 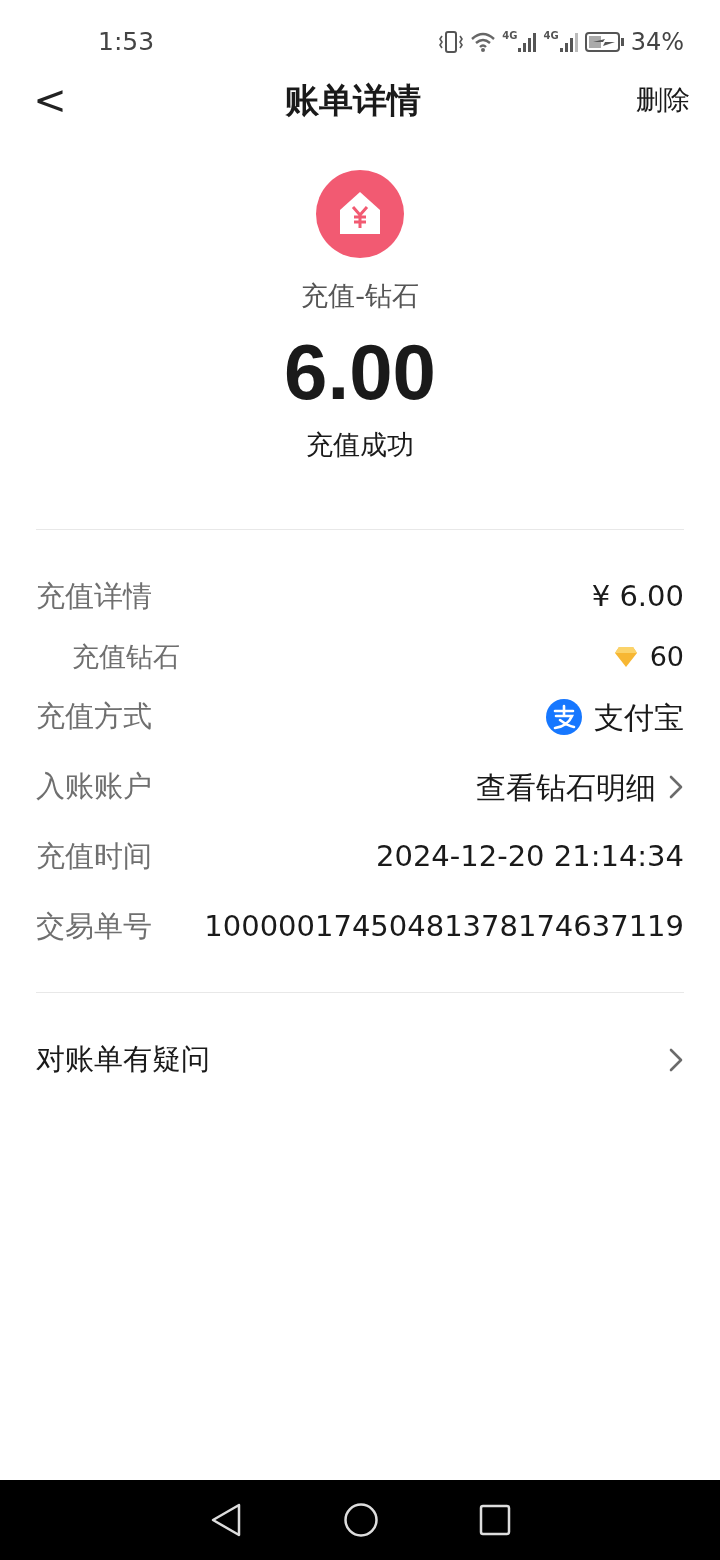 What do you see at coordinates (639, 717) in the screenshot?
I see `detail-value: 支付宝` at bounding box center [639, 717].